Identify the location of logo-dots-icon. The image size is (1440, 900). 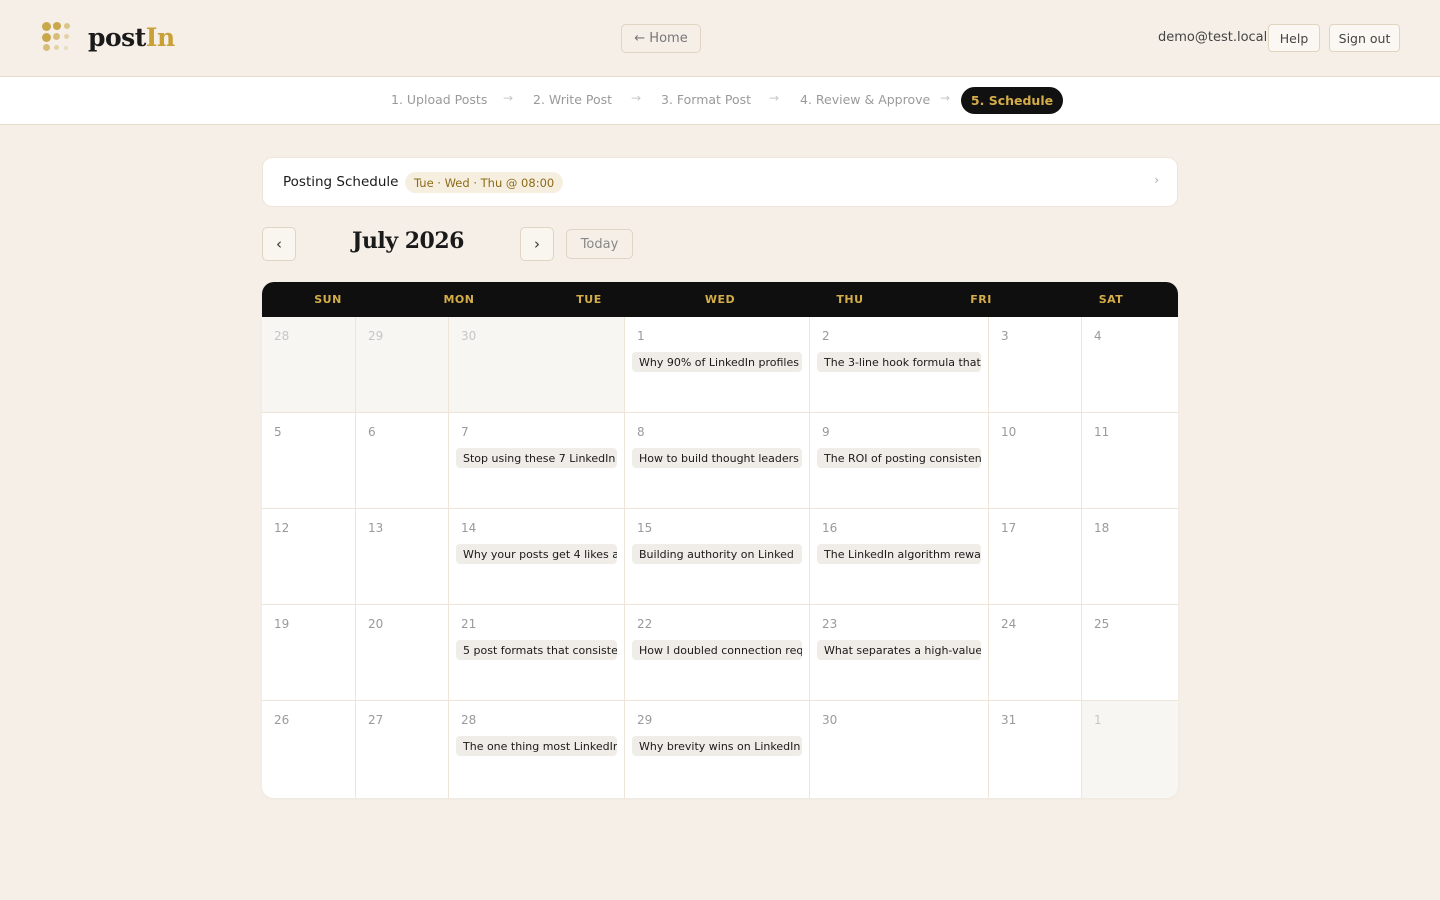
(57, 37).